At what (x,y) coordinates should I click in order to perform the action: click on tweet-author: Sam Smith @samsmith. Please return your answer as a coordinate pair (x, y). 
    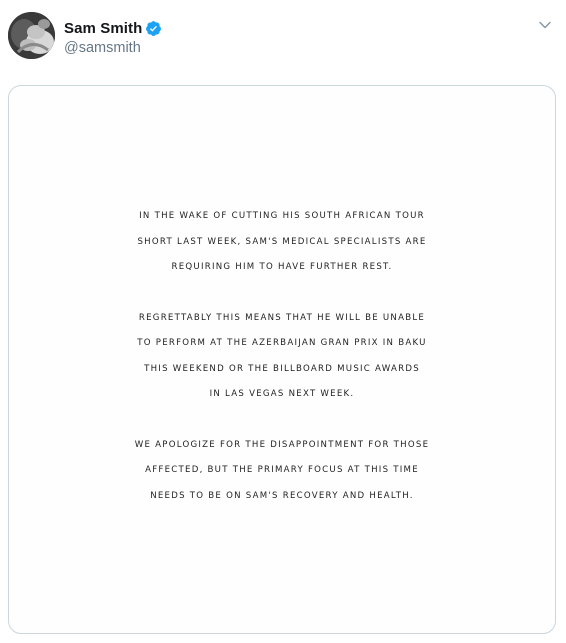
    Looking at the image, I should click on (113, 37).